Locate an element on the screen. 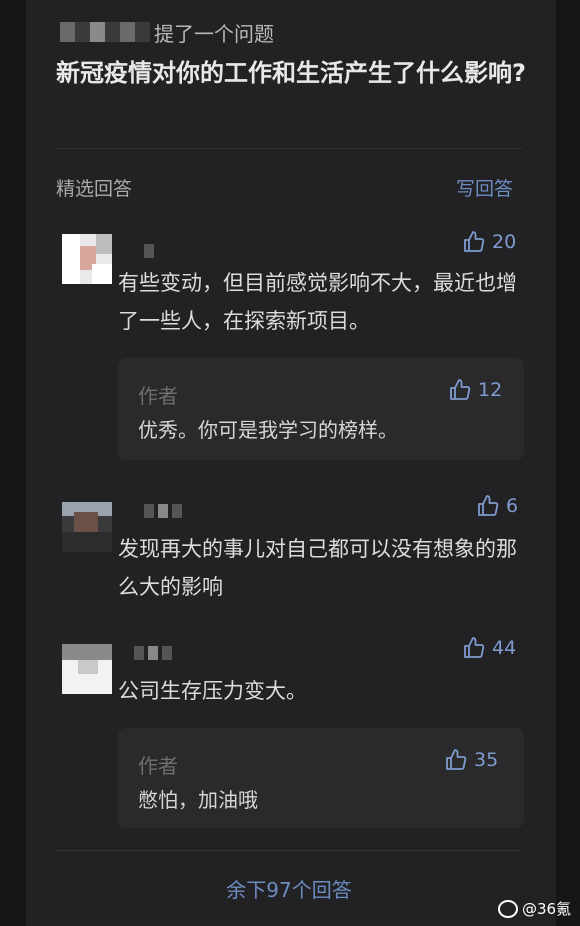 The width and height of the screenshot is (580, 926). like-count: 12 is located at coordinates (490, 390).